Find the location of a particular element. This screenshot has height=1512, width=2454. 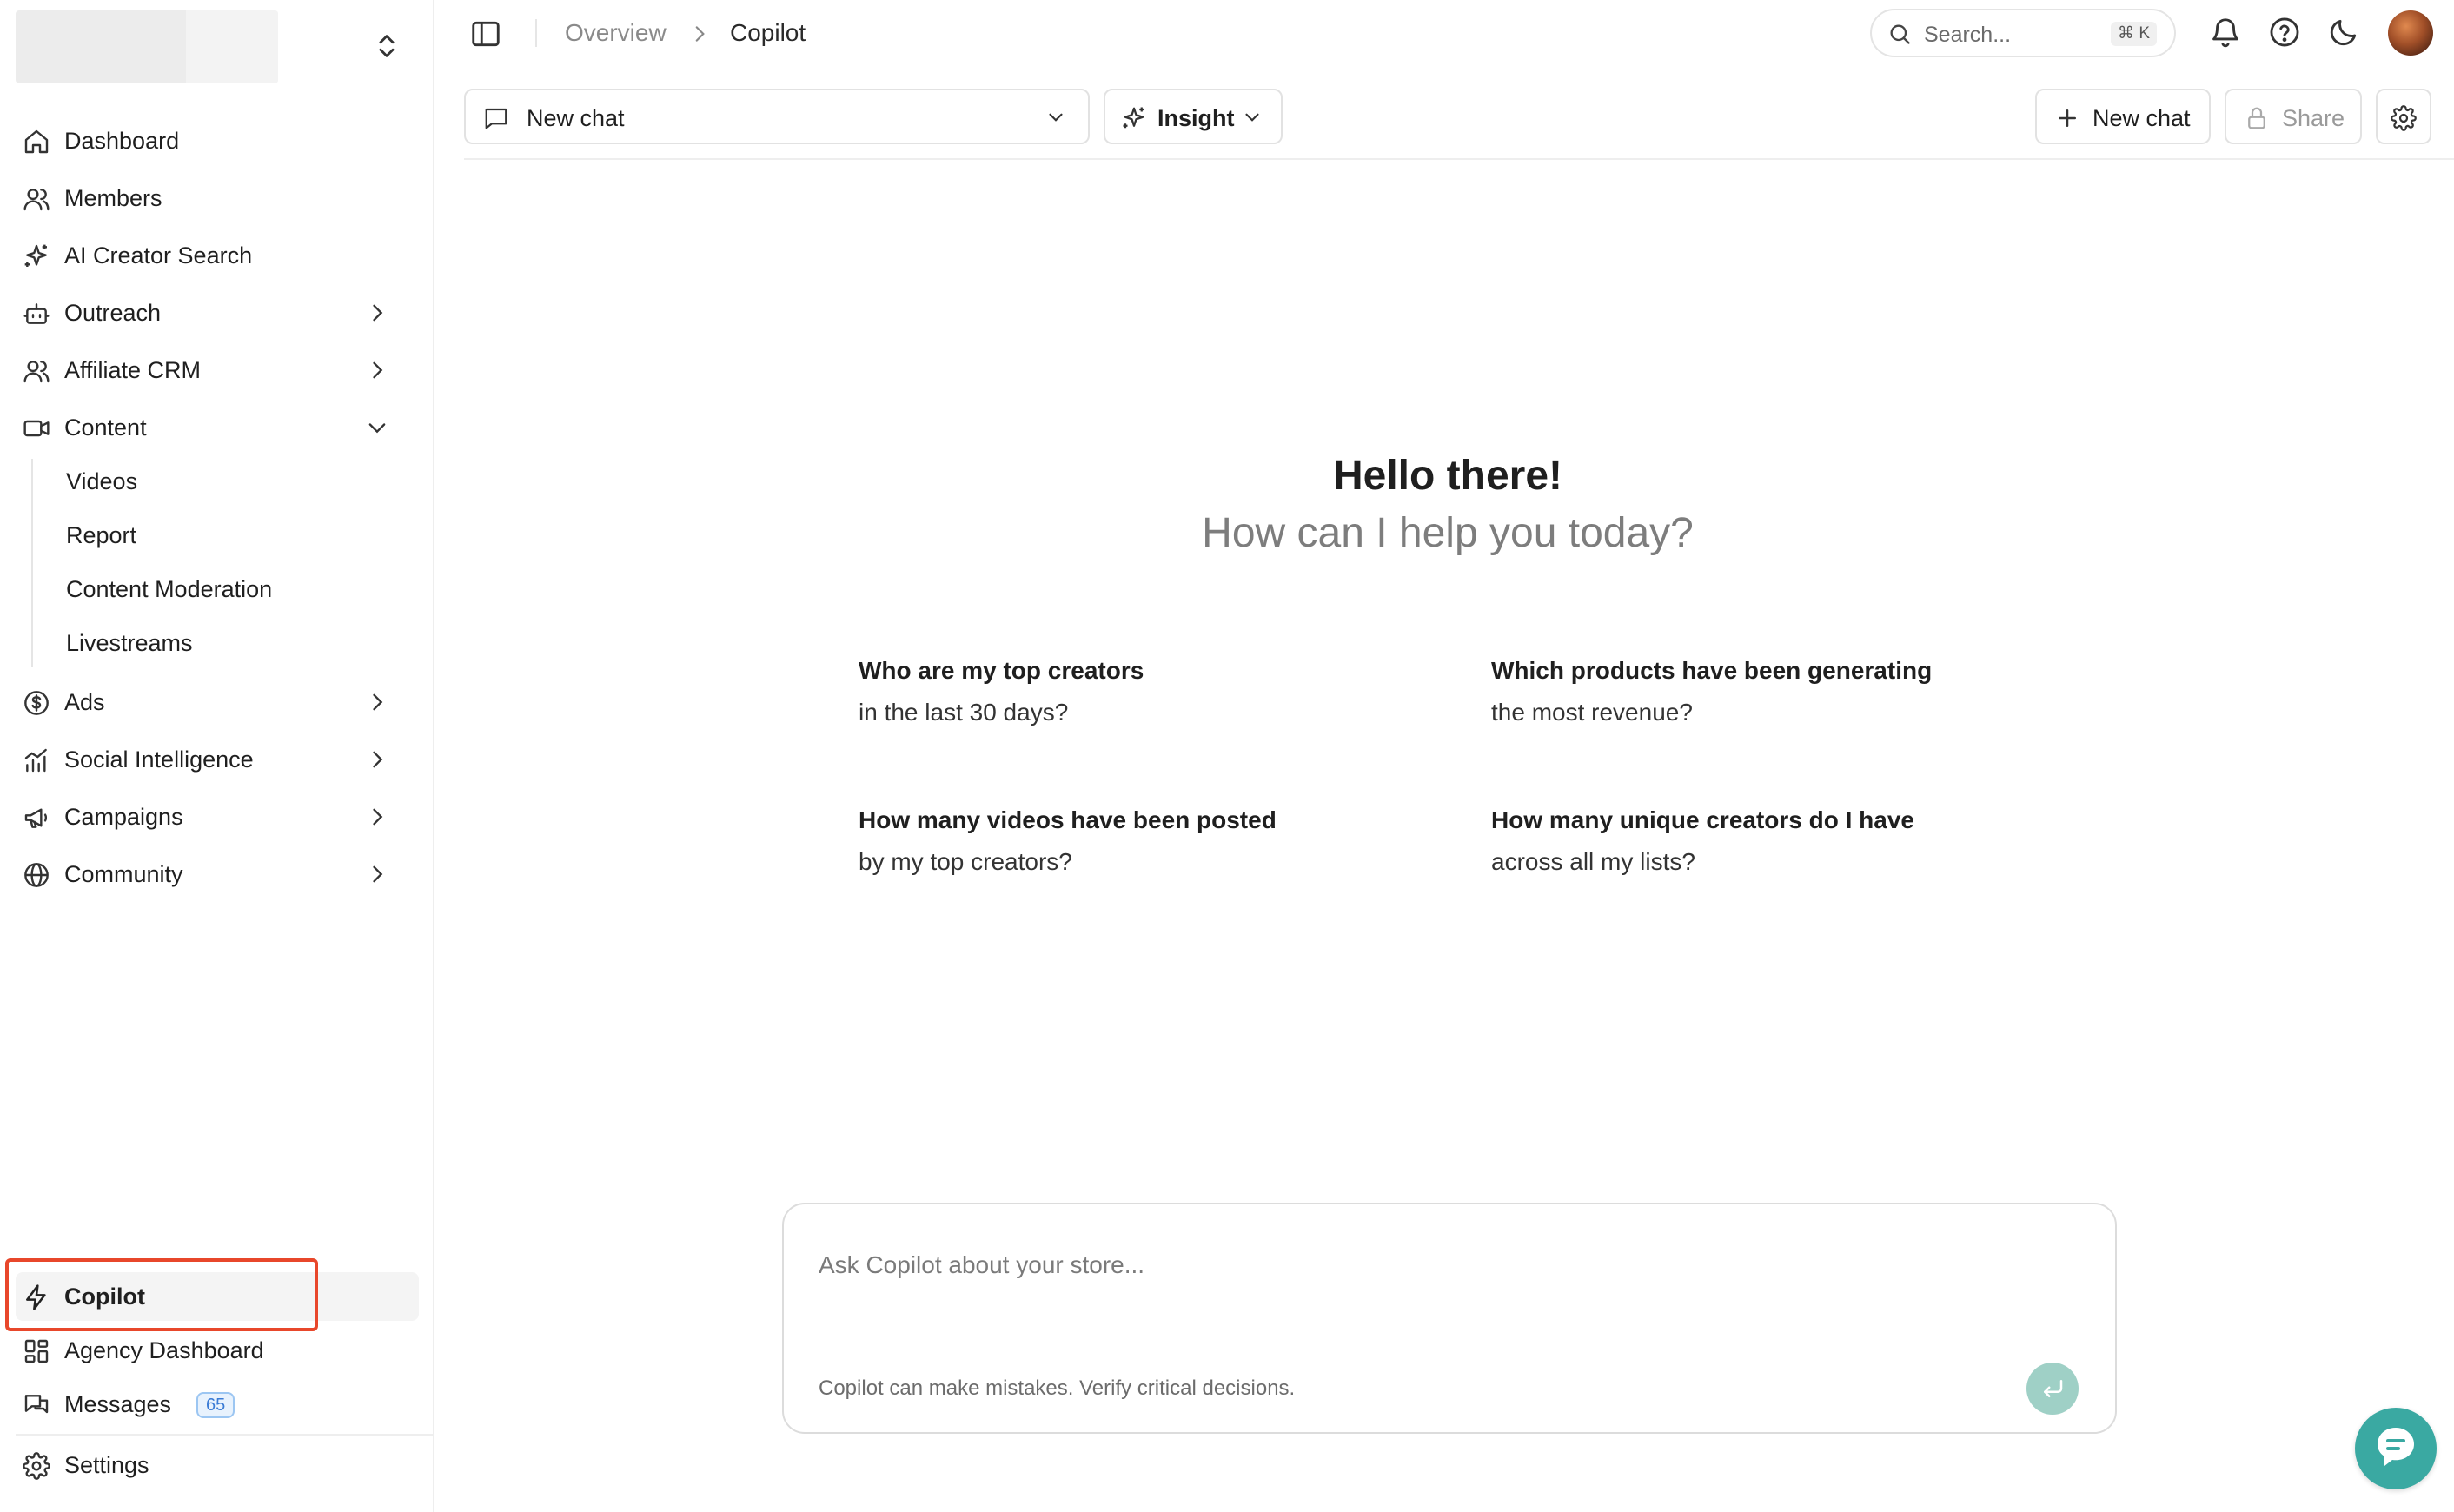

welcome-title: Hello there! is located at coordinates (1447, 476).